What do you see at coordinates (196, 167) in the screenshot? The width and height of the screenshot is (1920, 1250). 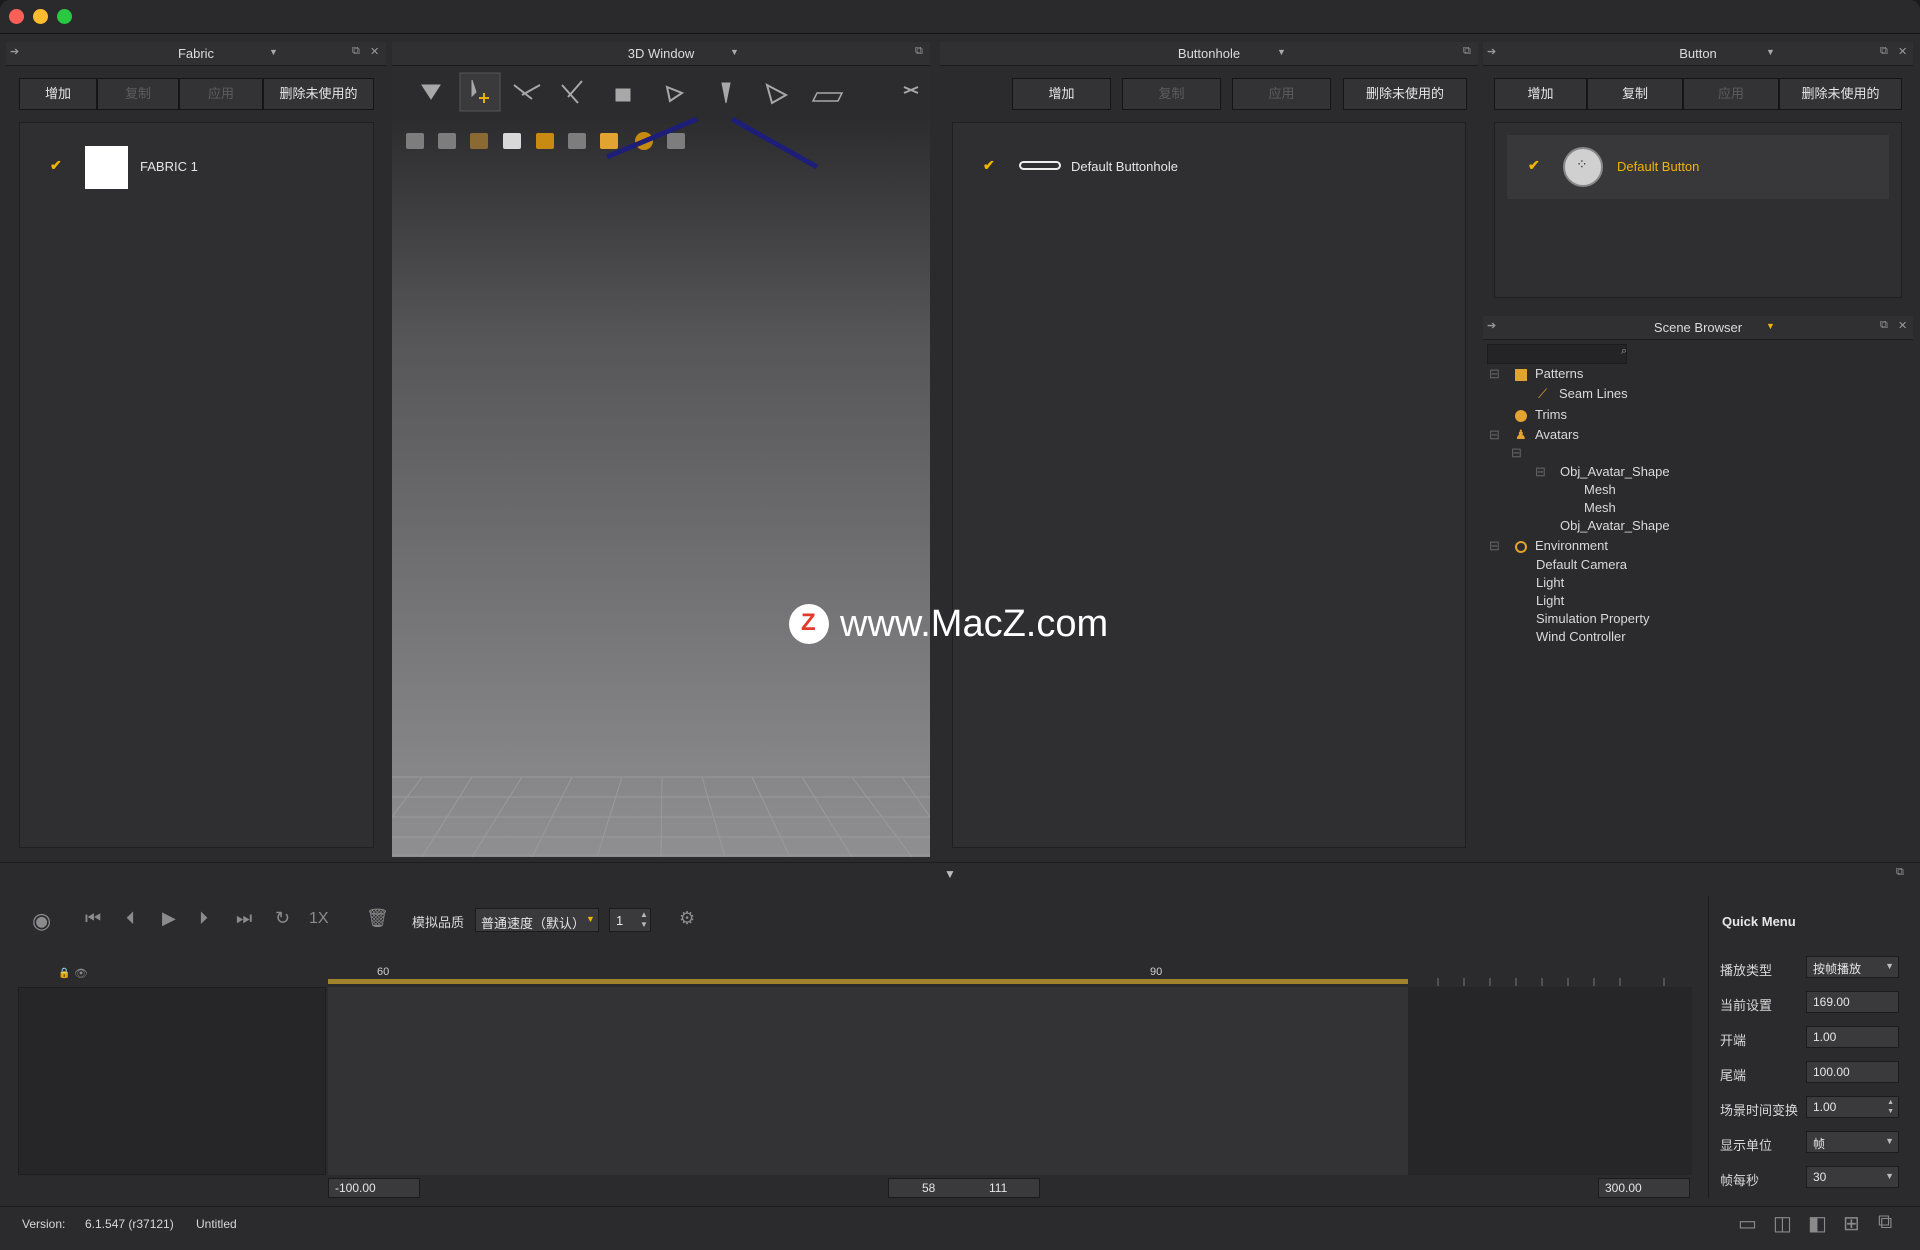 I see `list-item: ✔ FABRIC 1` at bounding box center [196, 167].